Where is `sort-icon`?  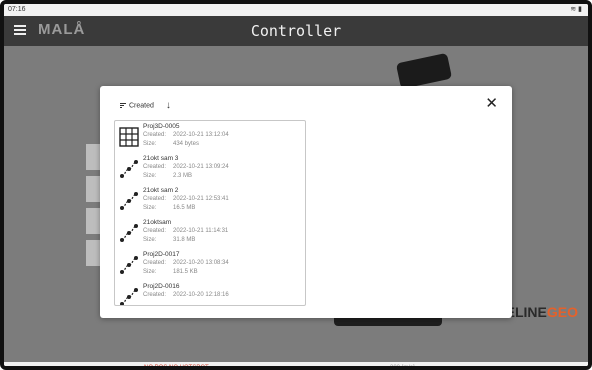 sort-icon is located at coordinates (123, 105).